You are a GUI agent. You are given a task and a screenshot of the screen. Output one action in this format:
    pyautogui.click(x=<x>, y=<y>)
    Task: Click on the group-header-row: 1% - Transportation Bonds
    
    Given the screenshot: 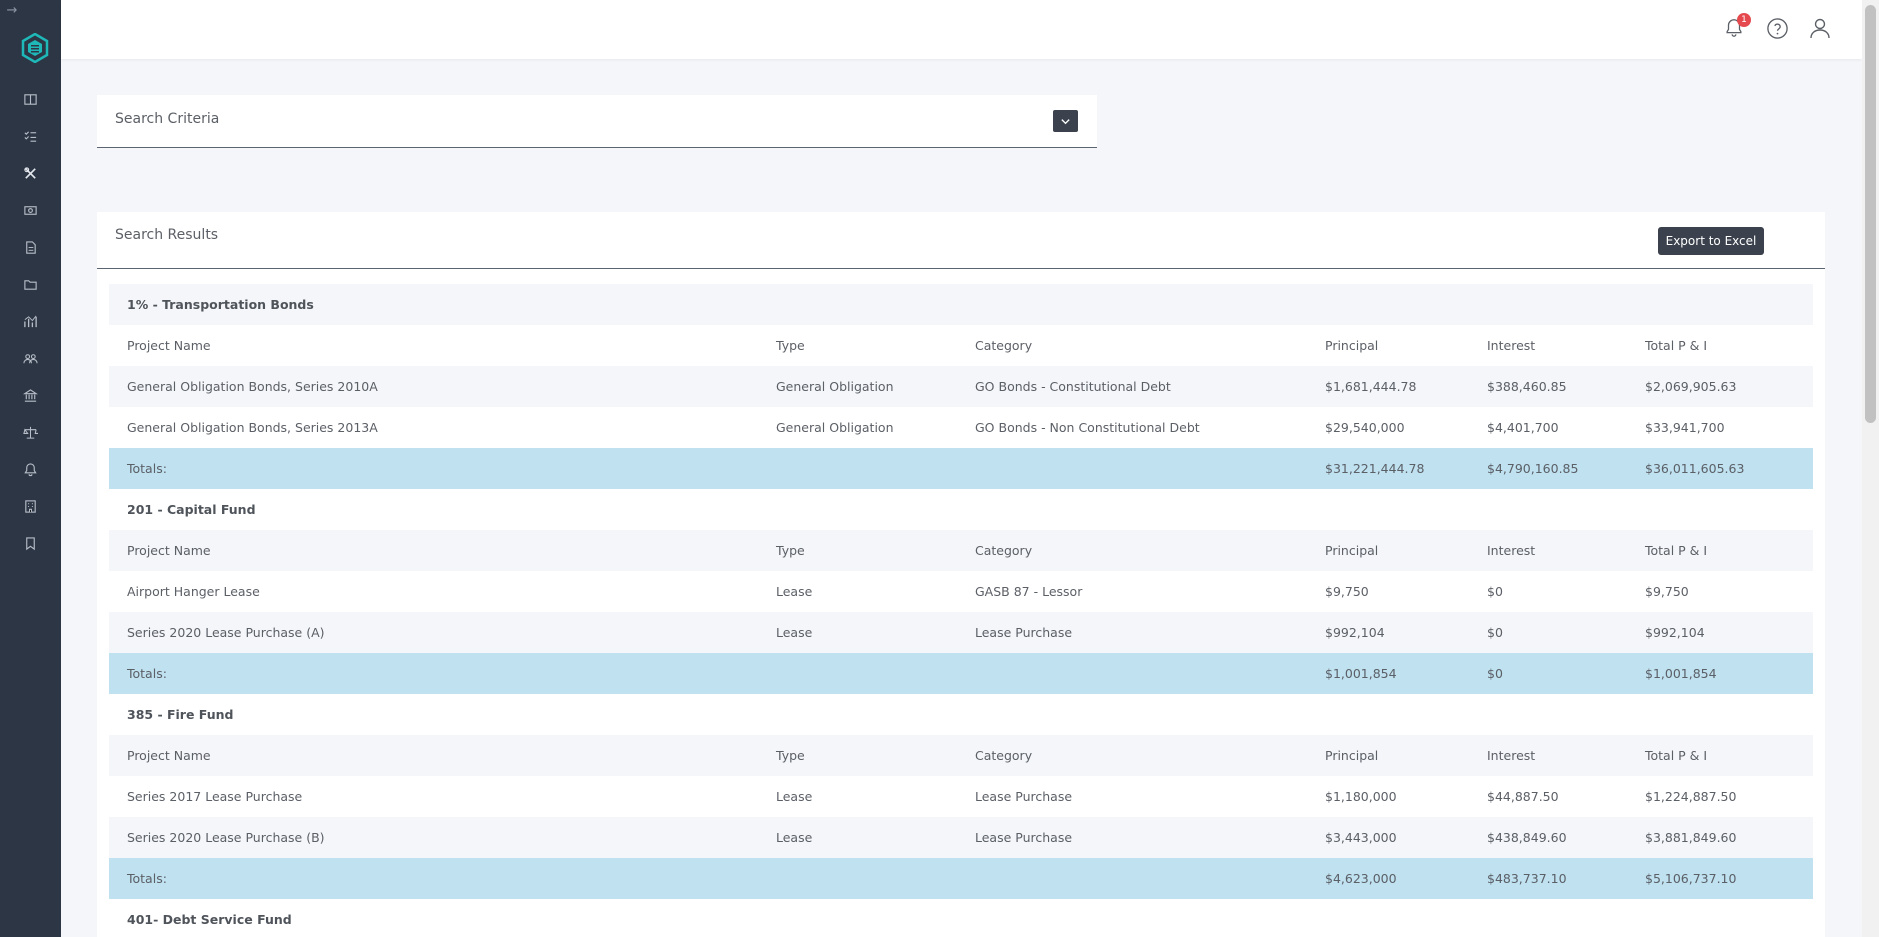 What is the action you would take?
    pyautogui.click(x=961, y=304)
    